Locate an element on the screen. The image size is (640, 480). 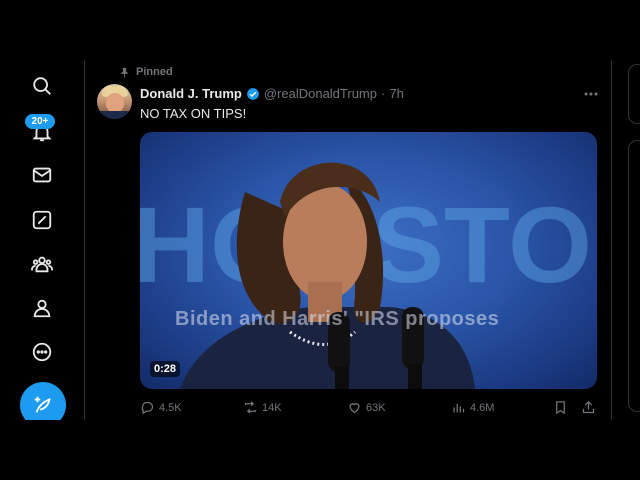
nav-profile is located at coordinates (42, 308).